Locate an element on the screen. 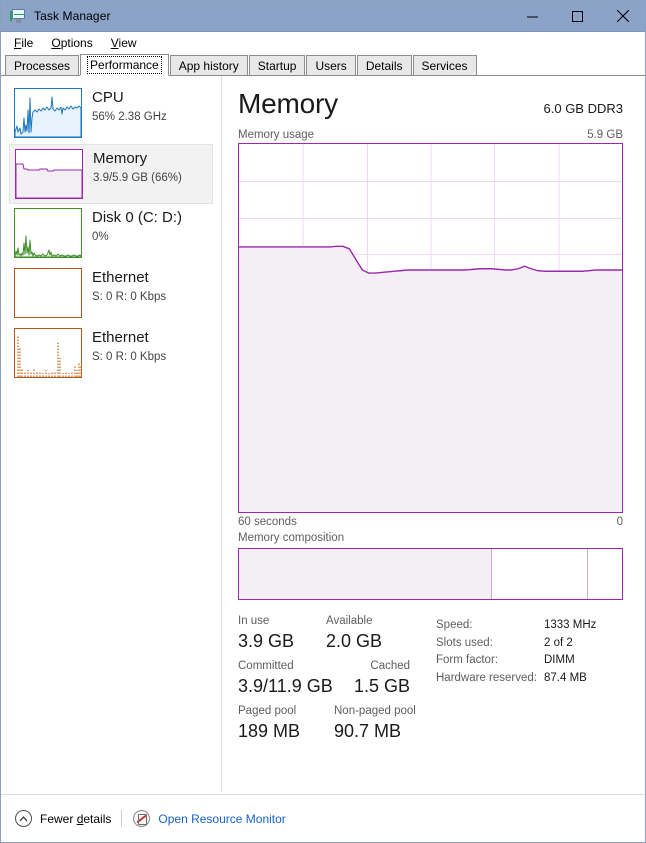 The height and width of the screenshot is (843, 646). memory-thumbnail-graph is located at coordinates (49, 174).